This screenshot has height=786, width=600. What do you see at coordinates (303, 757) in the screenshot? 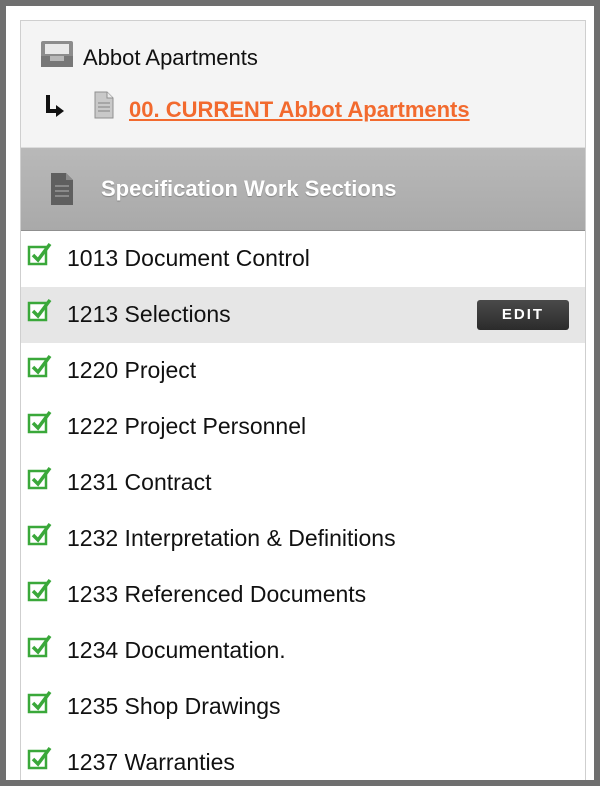
I see `list-item: 1237 Warranties` at bounding box center [303, 757].